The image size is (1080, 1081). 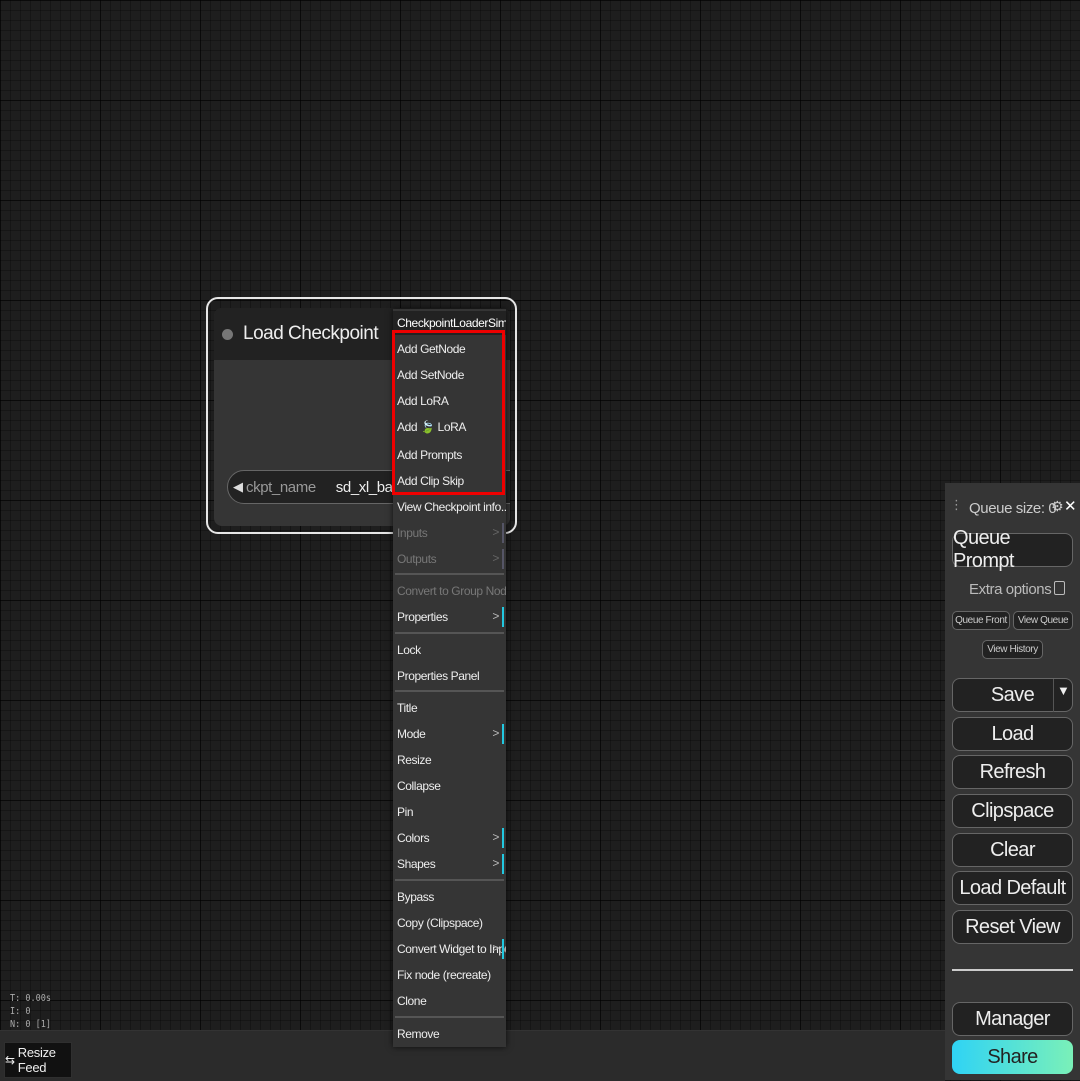 What do you see at coordinates (10, 1060) in the screenshot?
I see `swap-arrows-icon: ⇆` at bounding box center [10, 1060].